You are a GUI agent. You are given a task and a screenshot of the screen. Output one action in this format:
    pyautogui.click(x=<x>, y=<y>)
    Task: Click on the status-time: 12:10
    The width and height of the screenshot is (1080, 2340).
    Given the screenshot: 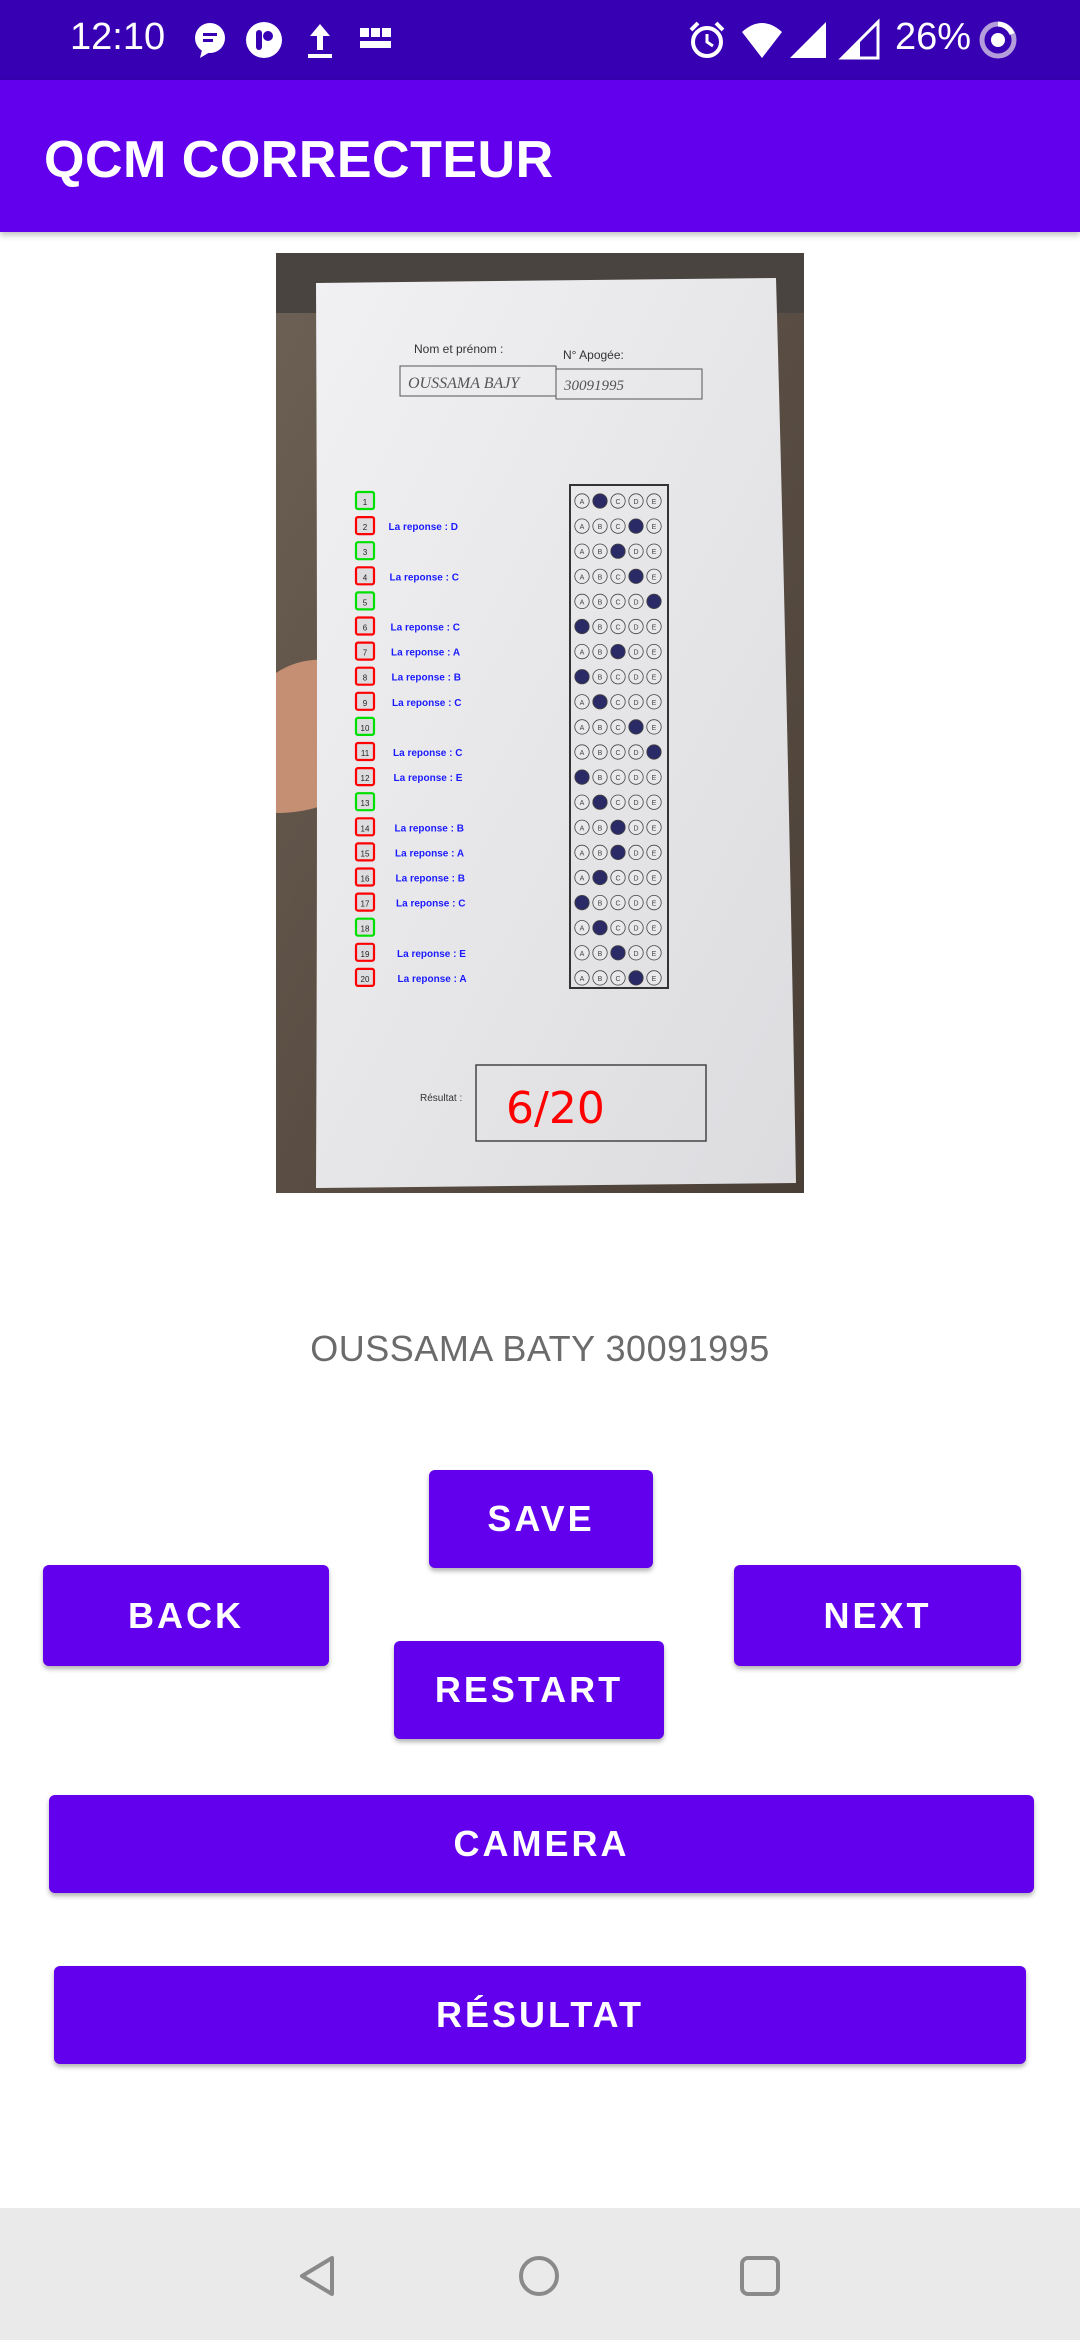 What is the action you would take?
    pyautogui.click(x=118, y=37)
    